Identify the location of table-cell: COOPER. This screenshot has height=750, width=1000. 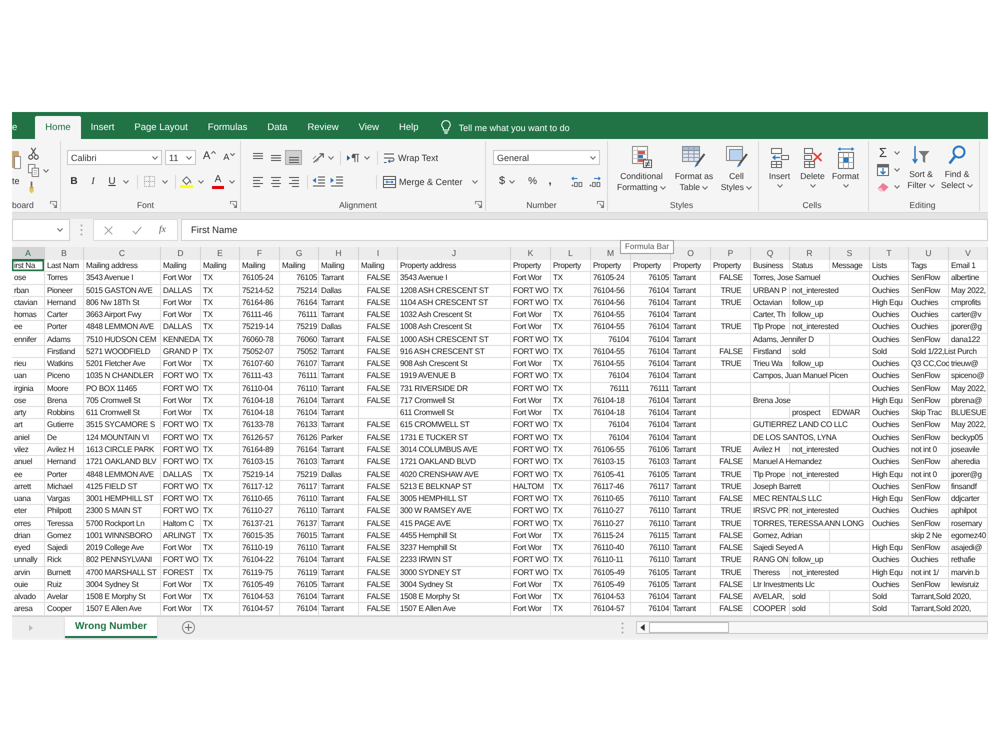
(770, 609).